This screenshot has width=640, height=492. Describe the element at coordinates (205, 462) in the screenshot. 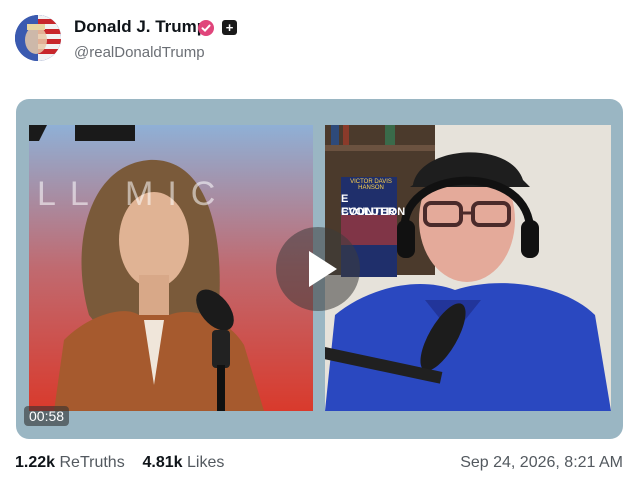

I see `likes-label: Likes` at that location.